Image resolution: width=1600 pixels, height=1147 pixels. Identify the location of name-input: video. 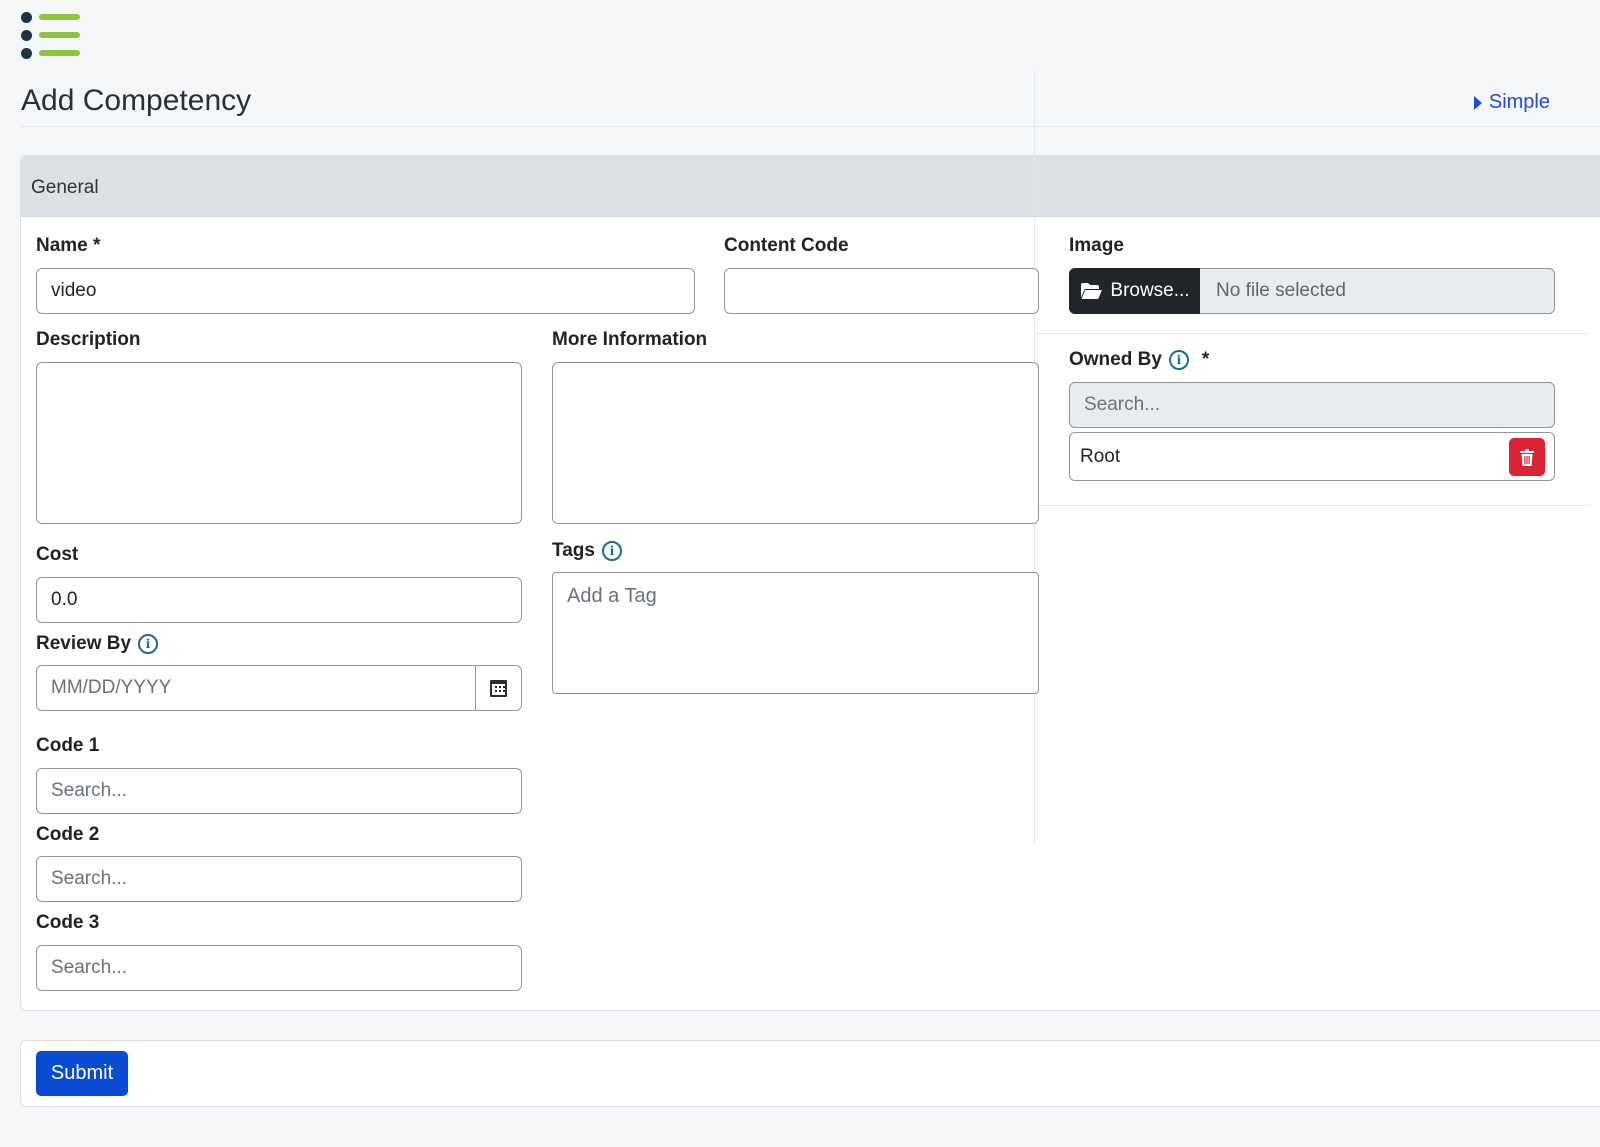
(365, 291).